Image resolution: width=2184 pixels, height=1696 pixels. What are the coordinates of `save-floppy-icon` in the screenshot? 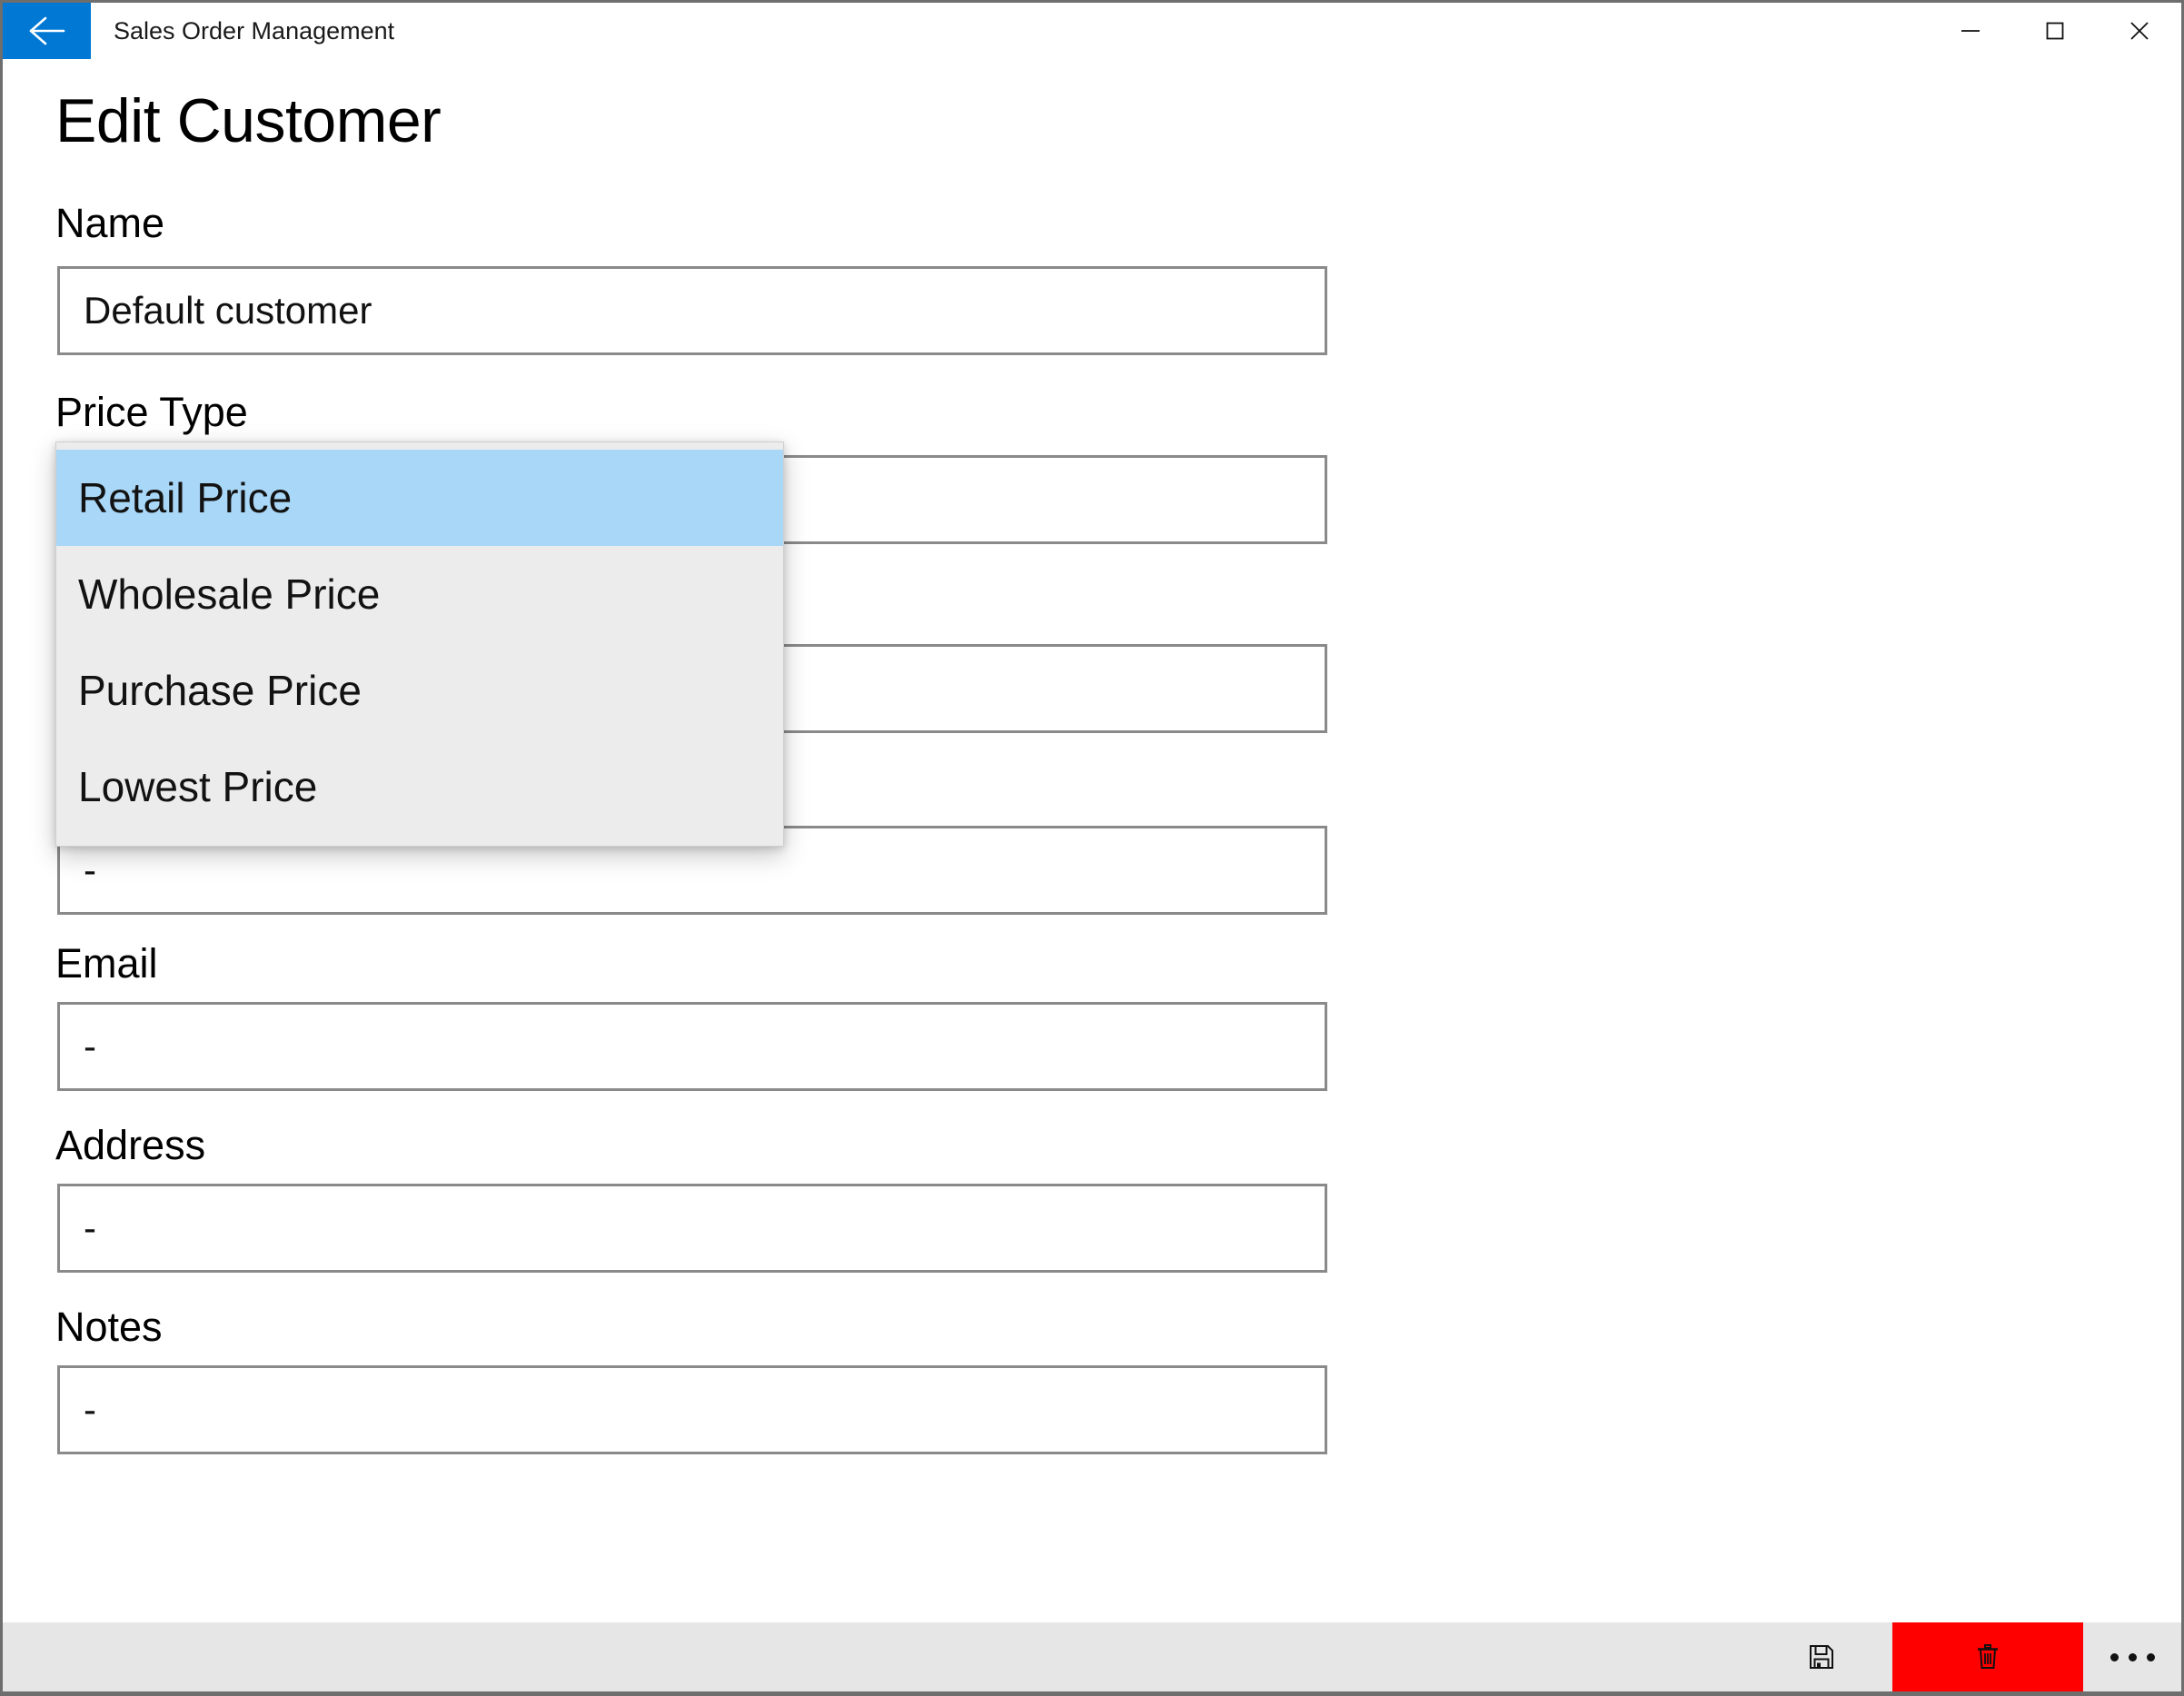 It's located at (1822, 1656).